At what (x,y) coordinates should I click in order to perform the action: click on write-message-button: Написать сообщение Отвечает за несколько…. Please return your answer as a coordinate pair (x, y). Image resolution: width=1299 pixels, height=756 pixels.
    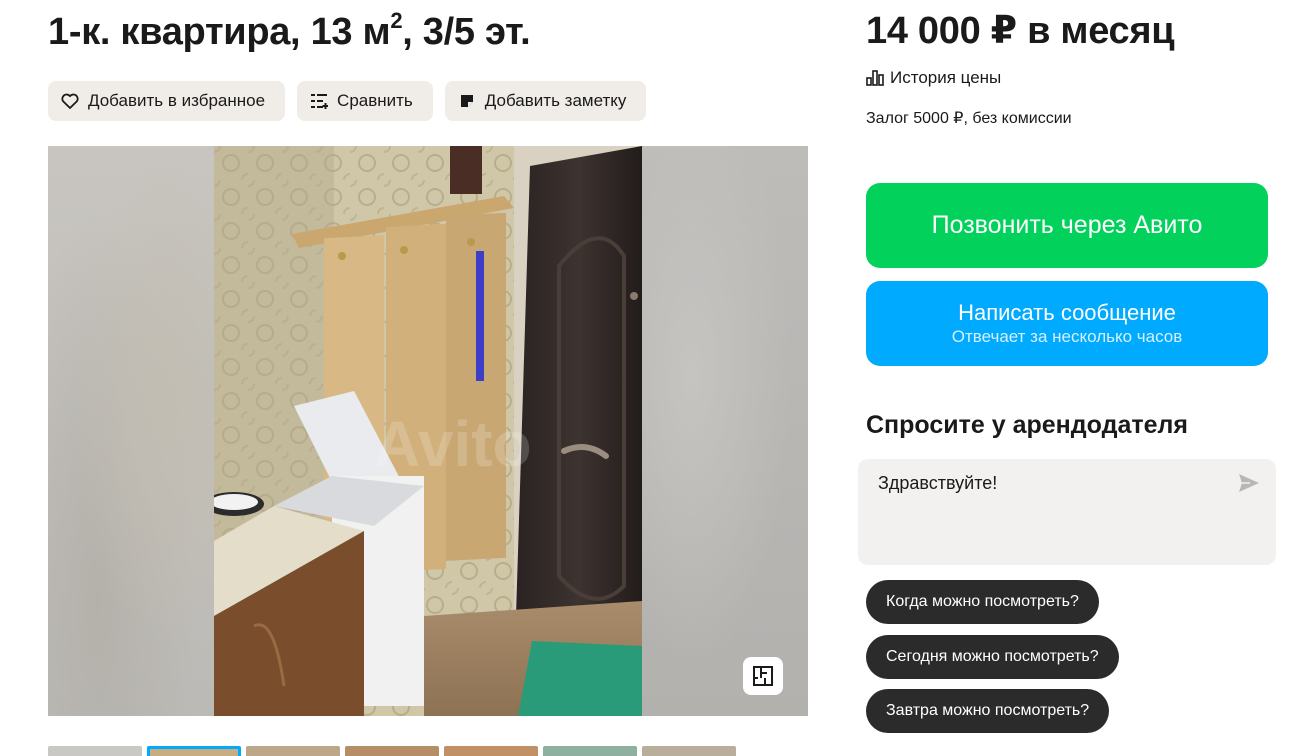
    Looking at the image, I should click on (1067, 323).